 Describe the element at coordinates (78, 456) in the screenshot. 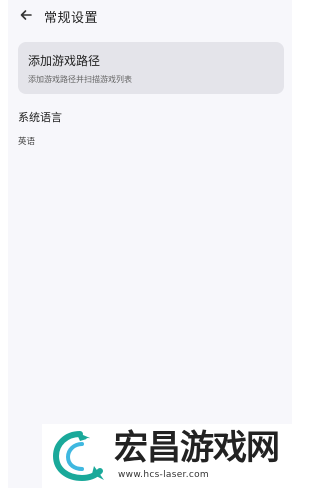

I see `dragon-logo-icon` at that location.